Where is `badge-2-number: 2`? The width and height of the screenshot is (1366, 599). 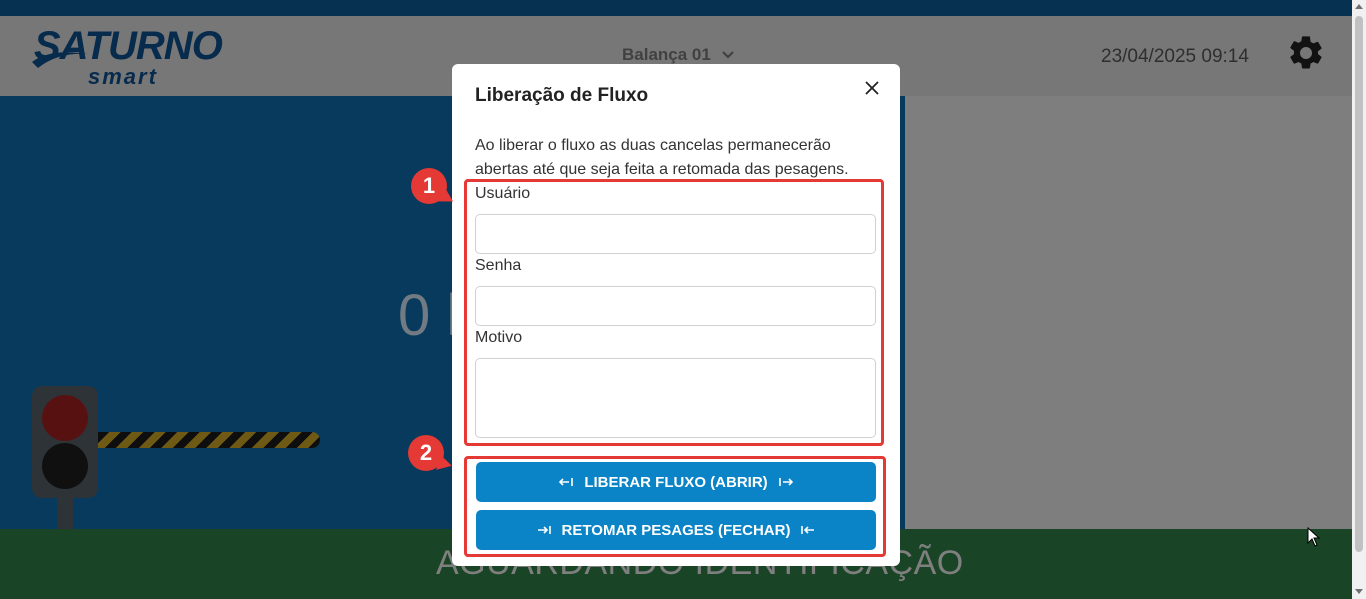 badge-2-number: 2 is located at coordinates (426, 452).